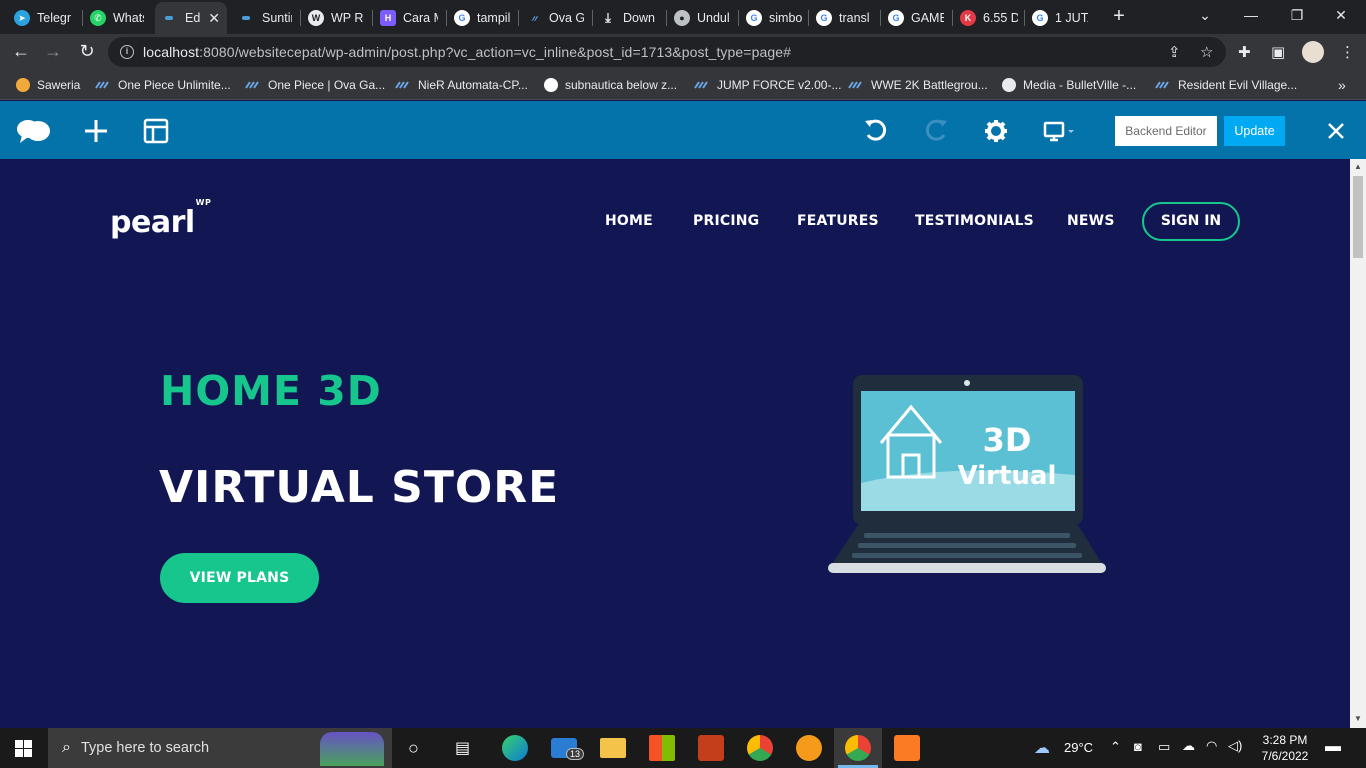 This screenshot has height=768, width=1366. I want to click on browser-tab: G transl, so click(844, 18).